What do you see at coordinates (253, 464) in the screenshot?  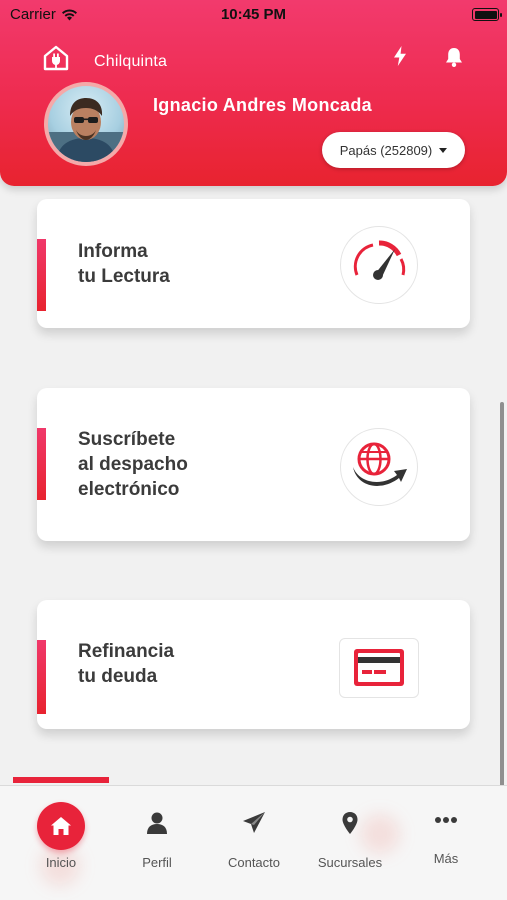 I see `card-despacho-electronico: Suscríbete al despacho electrónico` at bounding box center [253, 464].